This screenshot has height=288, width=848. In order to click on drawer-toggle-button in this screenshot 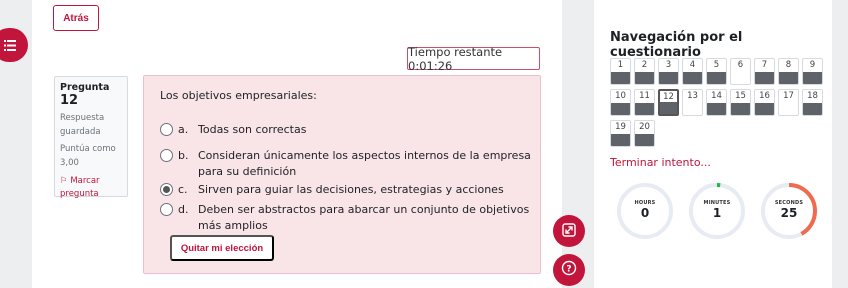, I will do `click(14, 45)`.